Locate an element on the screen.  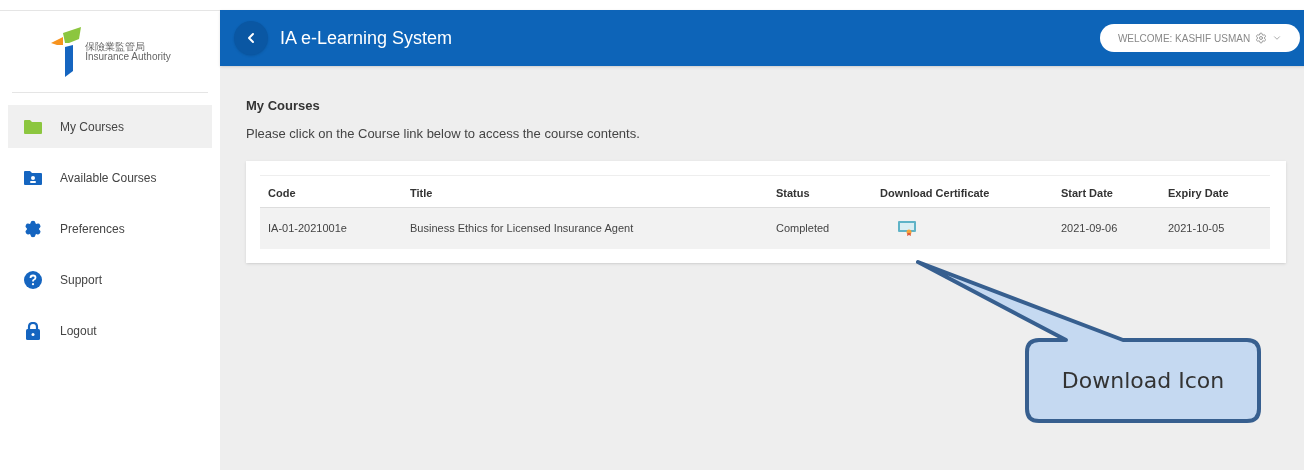
sidebar-item: Preferences is located at coordinates (110, 228).